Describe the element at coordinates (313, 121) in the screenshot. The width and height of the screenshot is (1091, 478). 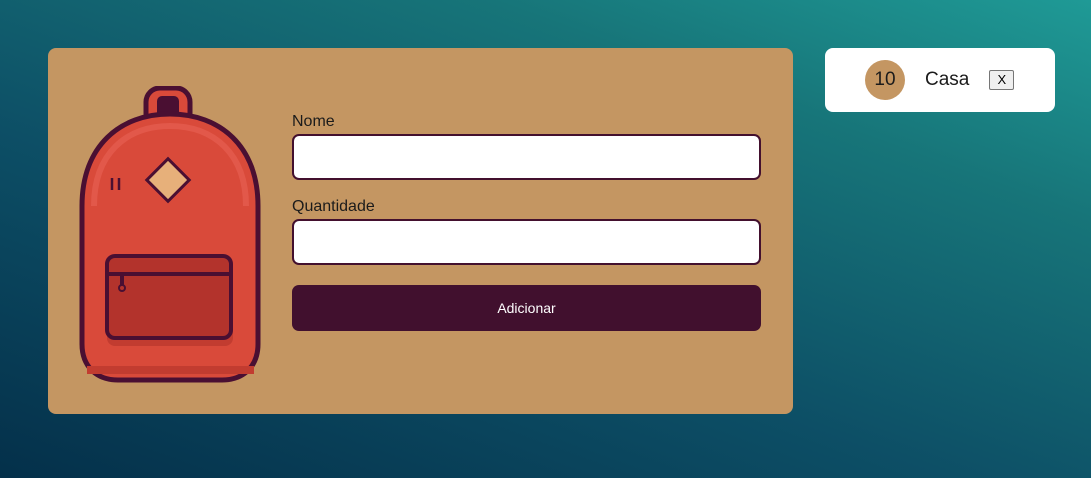
I see `name-label: Nome` at that location.